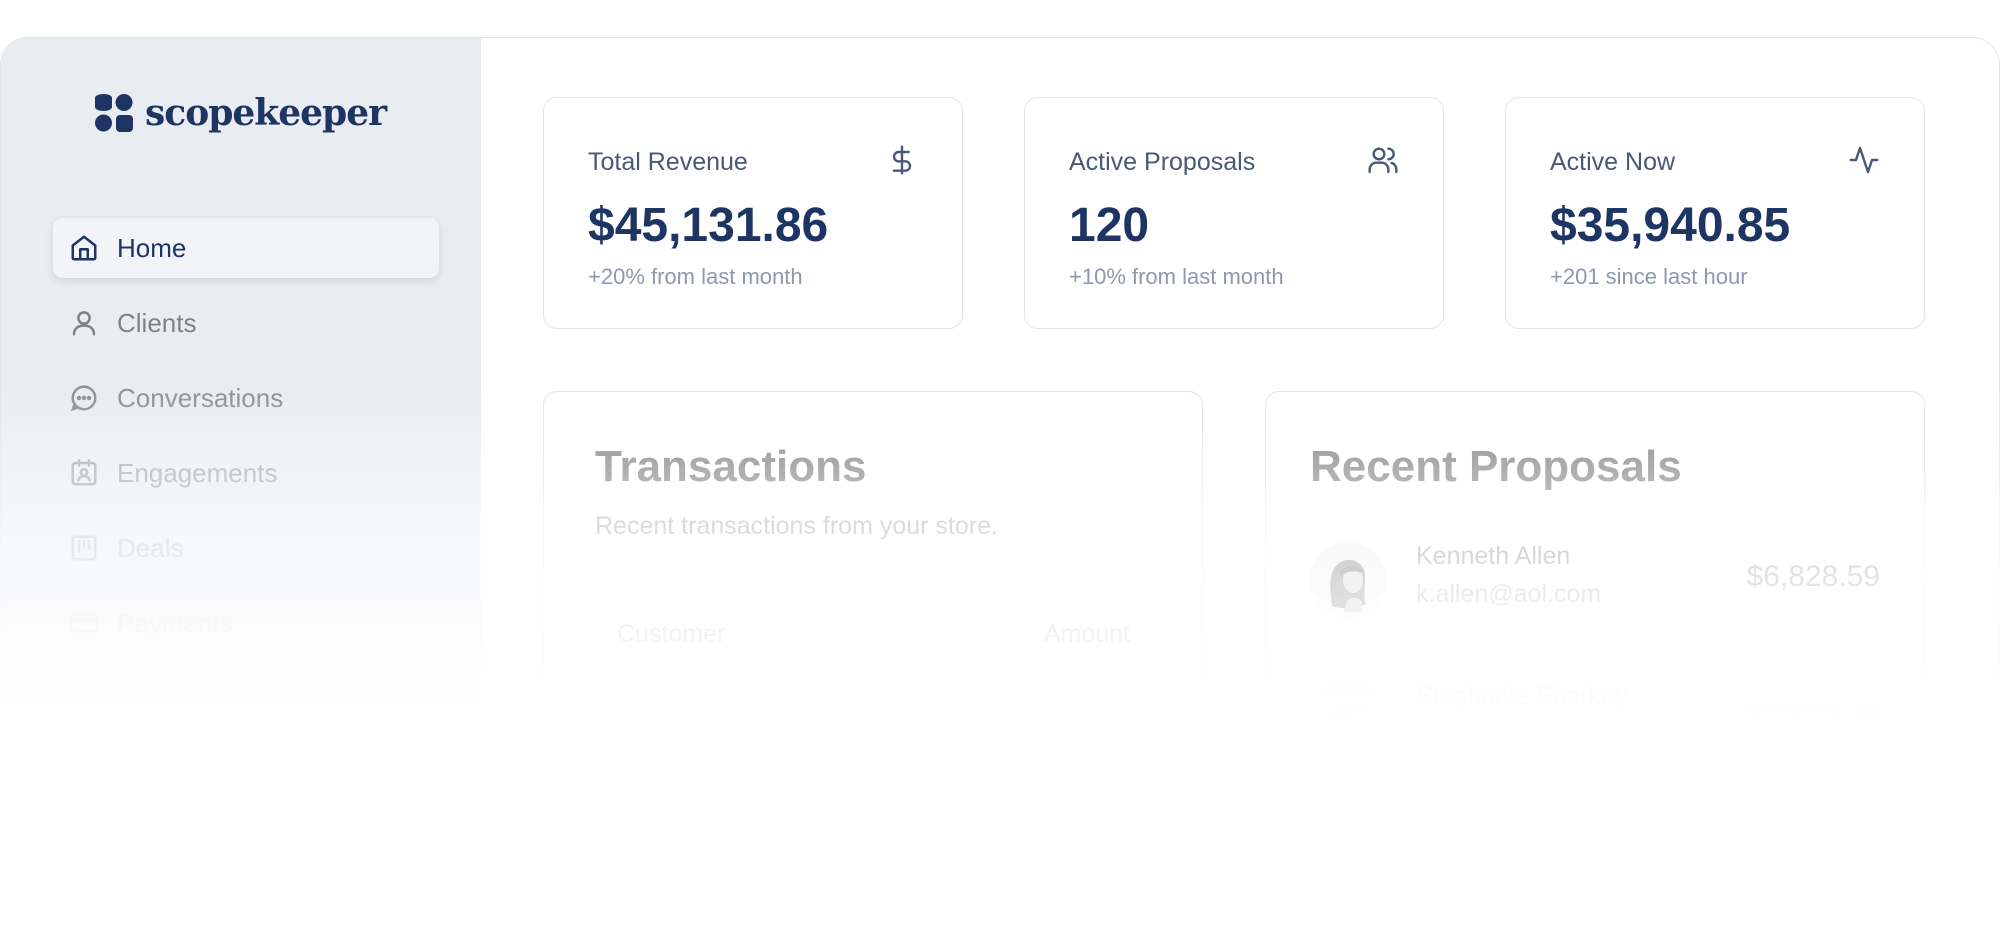 This screenshot has height=947, width=2000. I want to click on sidebar-item-clients: Clients, so click(246, 323).